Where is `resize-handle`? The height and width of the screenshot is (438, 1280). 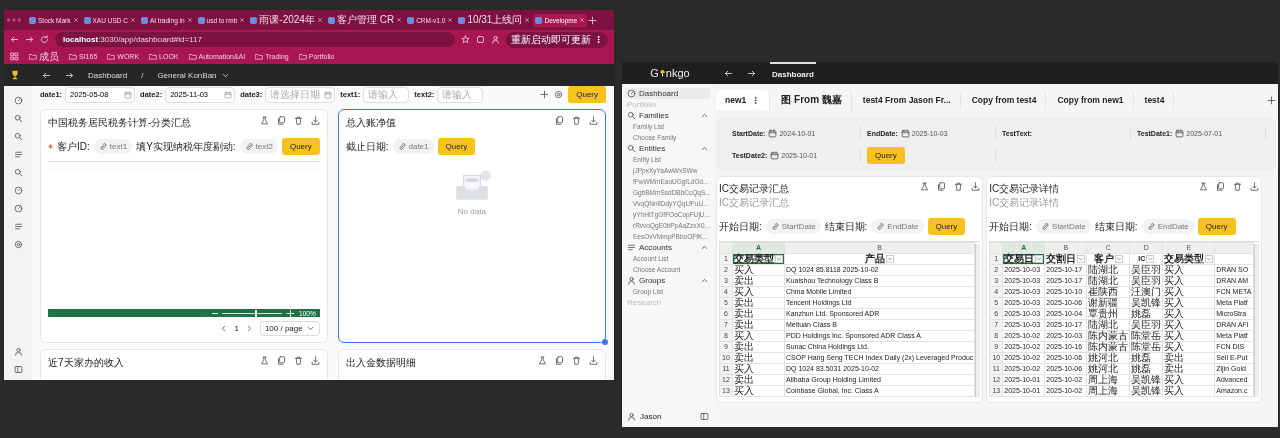 resize-handle is located at coordinates (605, 342).